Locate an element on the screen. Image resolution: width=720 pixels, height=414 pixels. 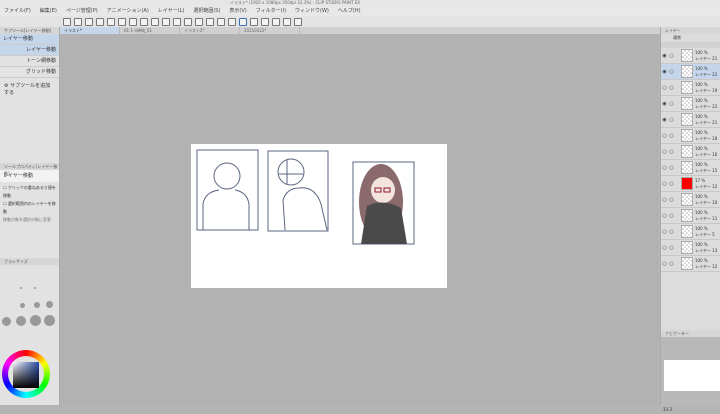
export-icon is located at coordinates (111, 21).